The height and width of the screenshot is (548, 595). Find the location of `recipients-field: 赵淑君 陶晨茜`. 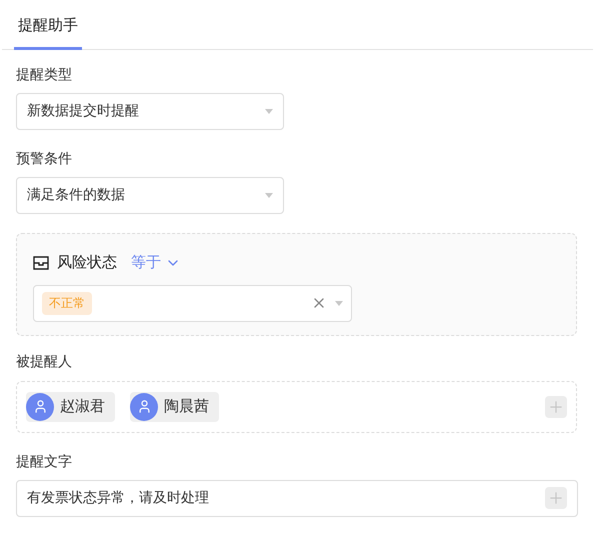

recipients-field: 赵淑君 陶晨茜 is located at coordinates (296, 406).